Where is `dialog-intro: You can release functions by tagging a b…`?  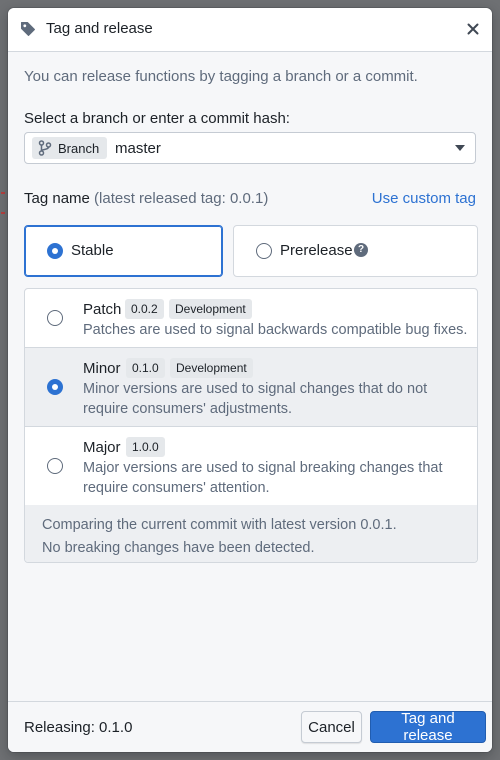 dialog-intro: You can release functions by tagging a b… is located at coordinates (221, 76).